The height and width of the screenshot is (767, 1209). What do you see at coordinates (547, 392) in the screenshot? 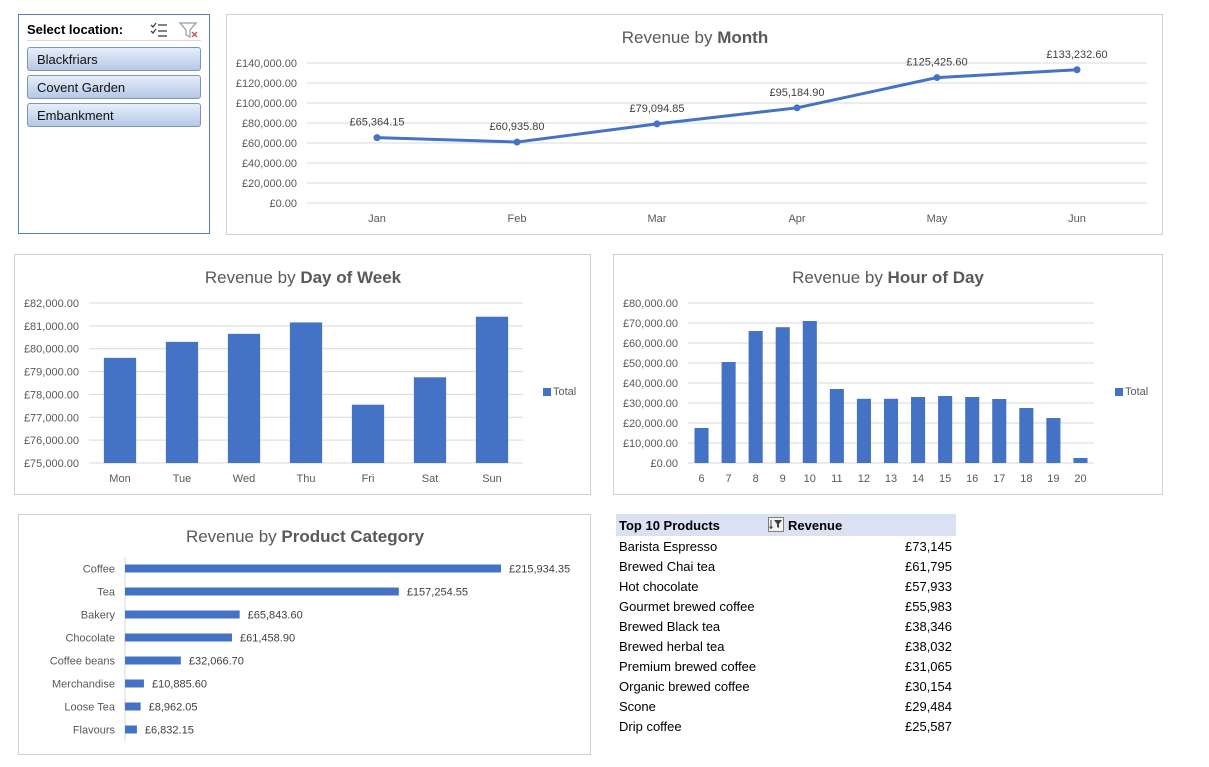
I see `legend-swatch` at bounding box center [547, 392].